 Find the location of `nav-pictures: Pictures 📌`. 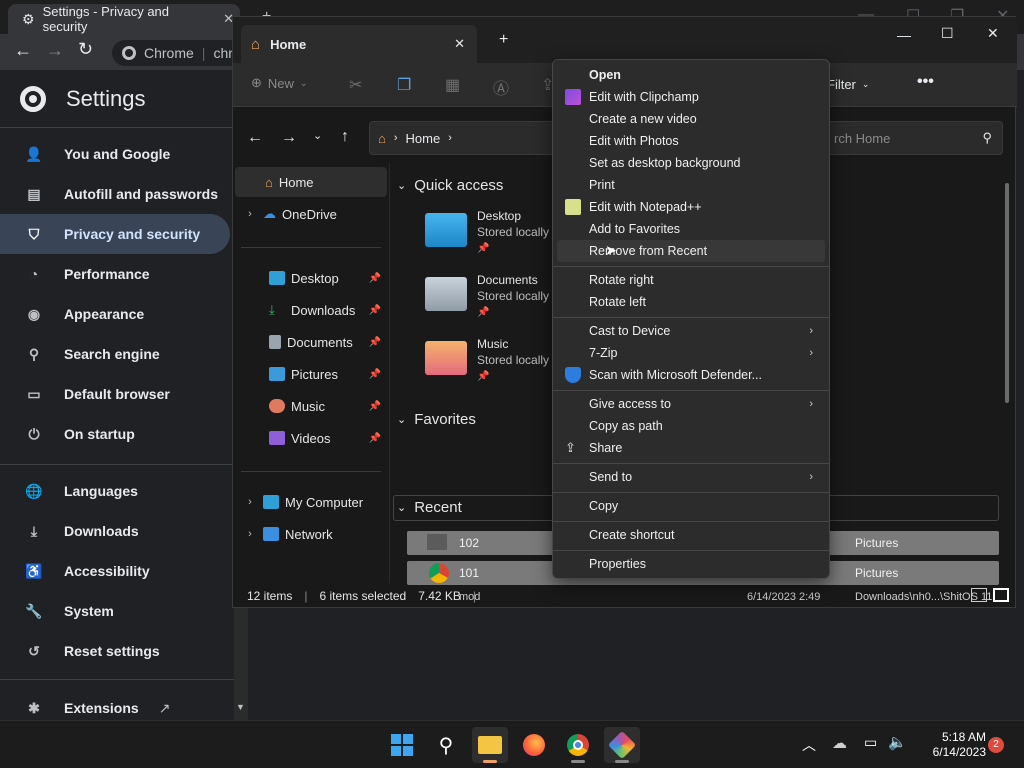

nav-pictures: Pictures 📌 is located at coordinates (311, 374).